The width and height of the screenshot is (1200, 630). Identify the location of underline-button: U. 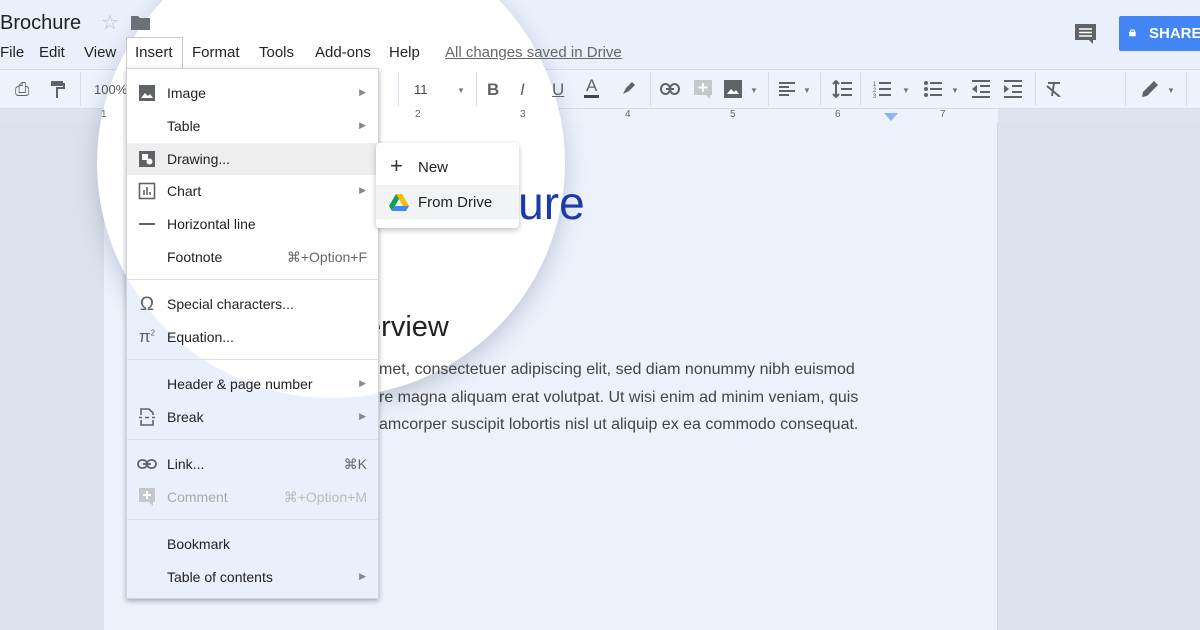
(558, 90).